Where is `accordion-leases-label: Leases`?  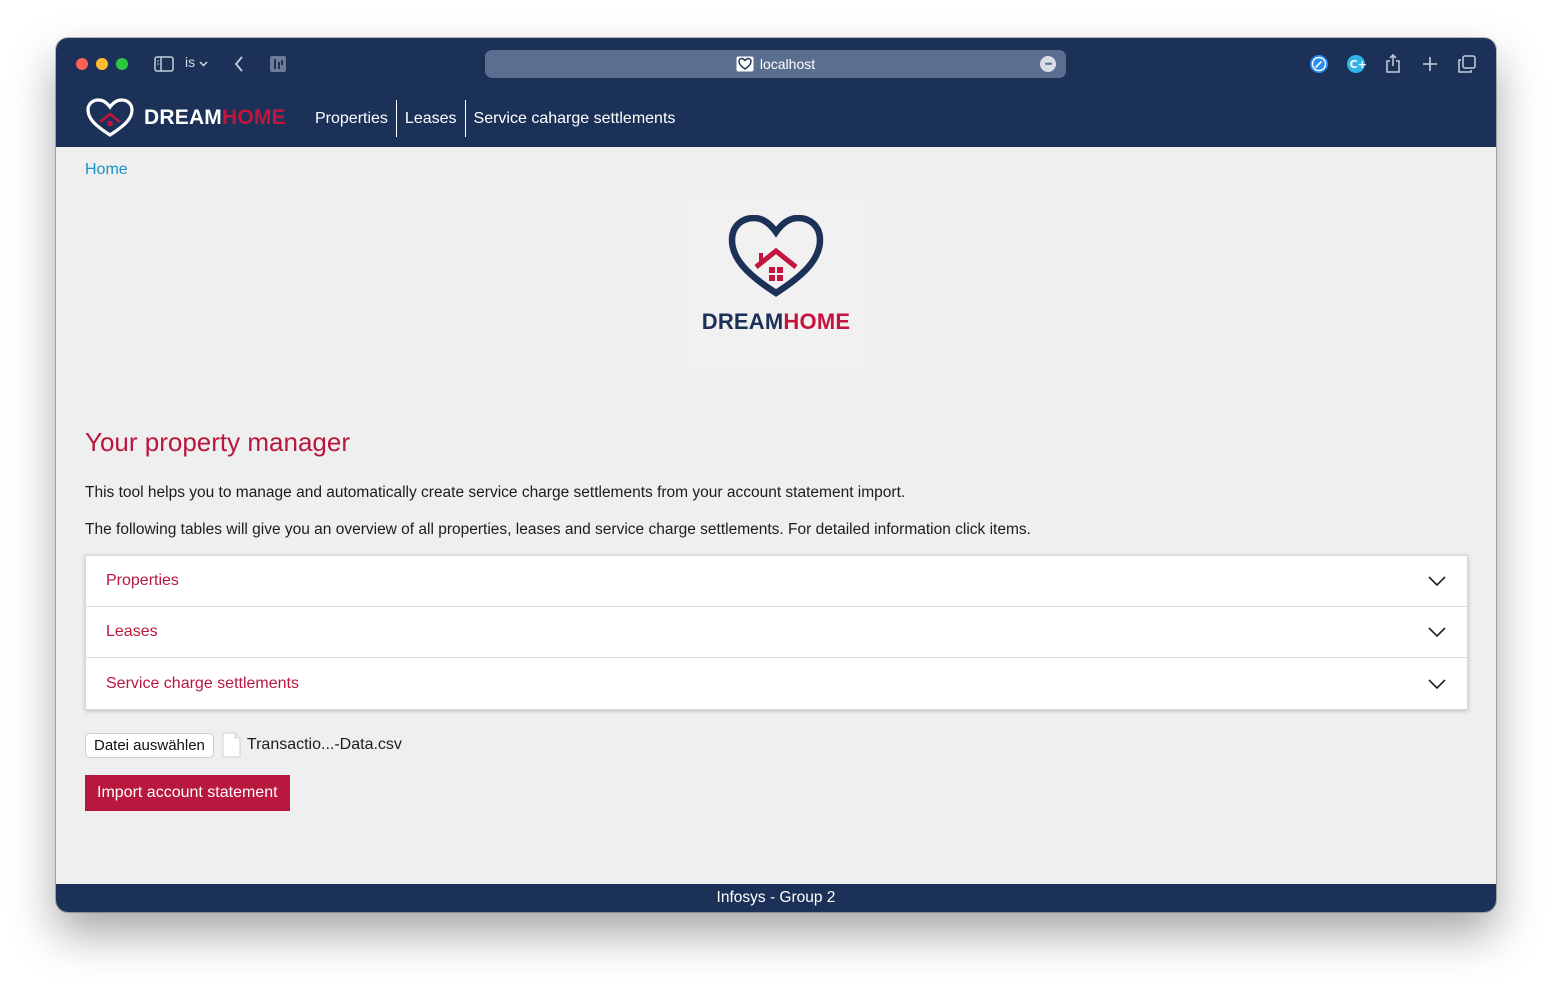 accordion-leases-label: Leases is located at coordinates (132, 631).